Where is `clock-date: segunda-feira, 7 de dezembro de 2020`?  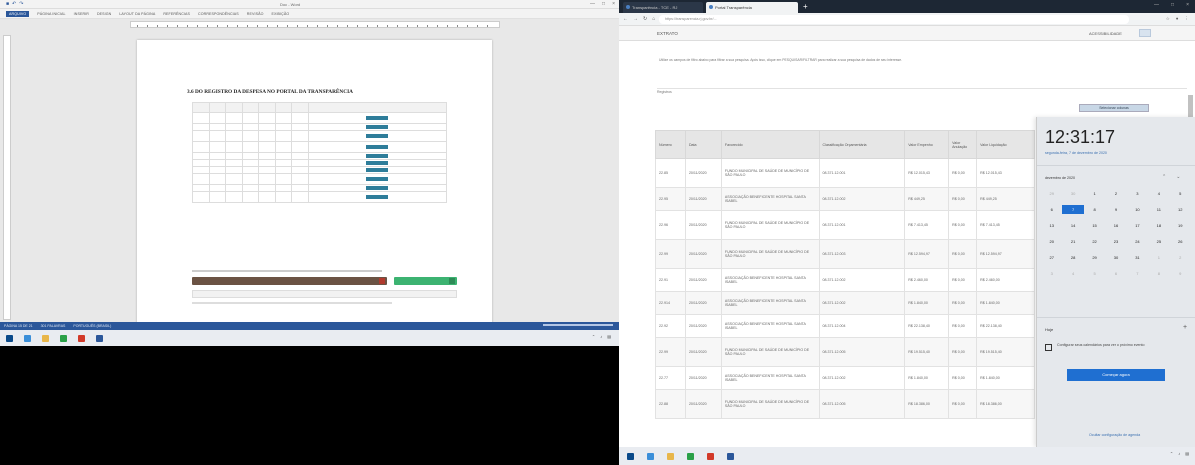
clock-date: segunda-feira, 7 de dezembro de 2020 is located at coordinates (1076, 153).